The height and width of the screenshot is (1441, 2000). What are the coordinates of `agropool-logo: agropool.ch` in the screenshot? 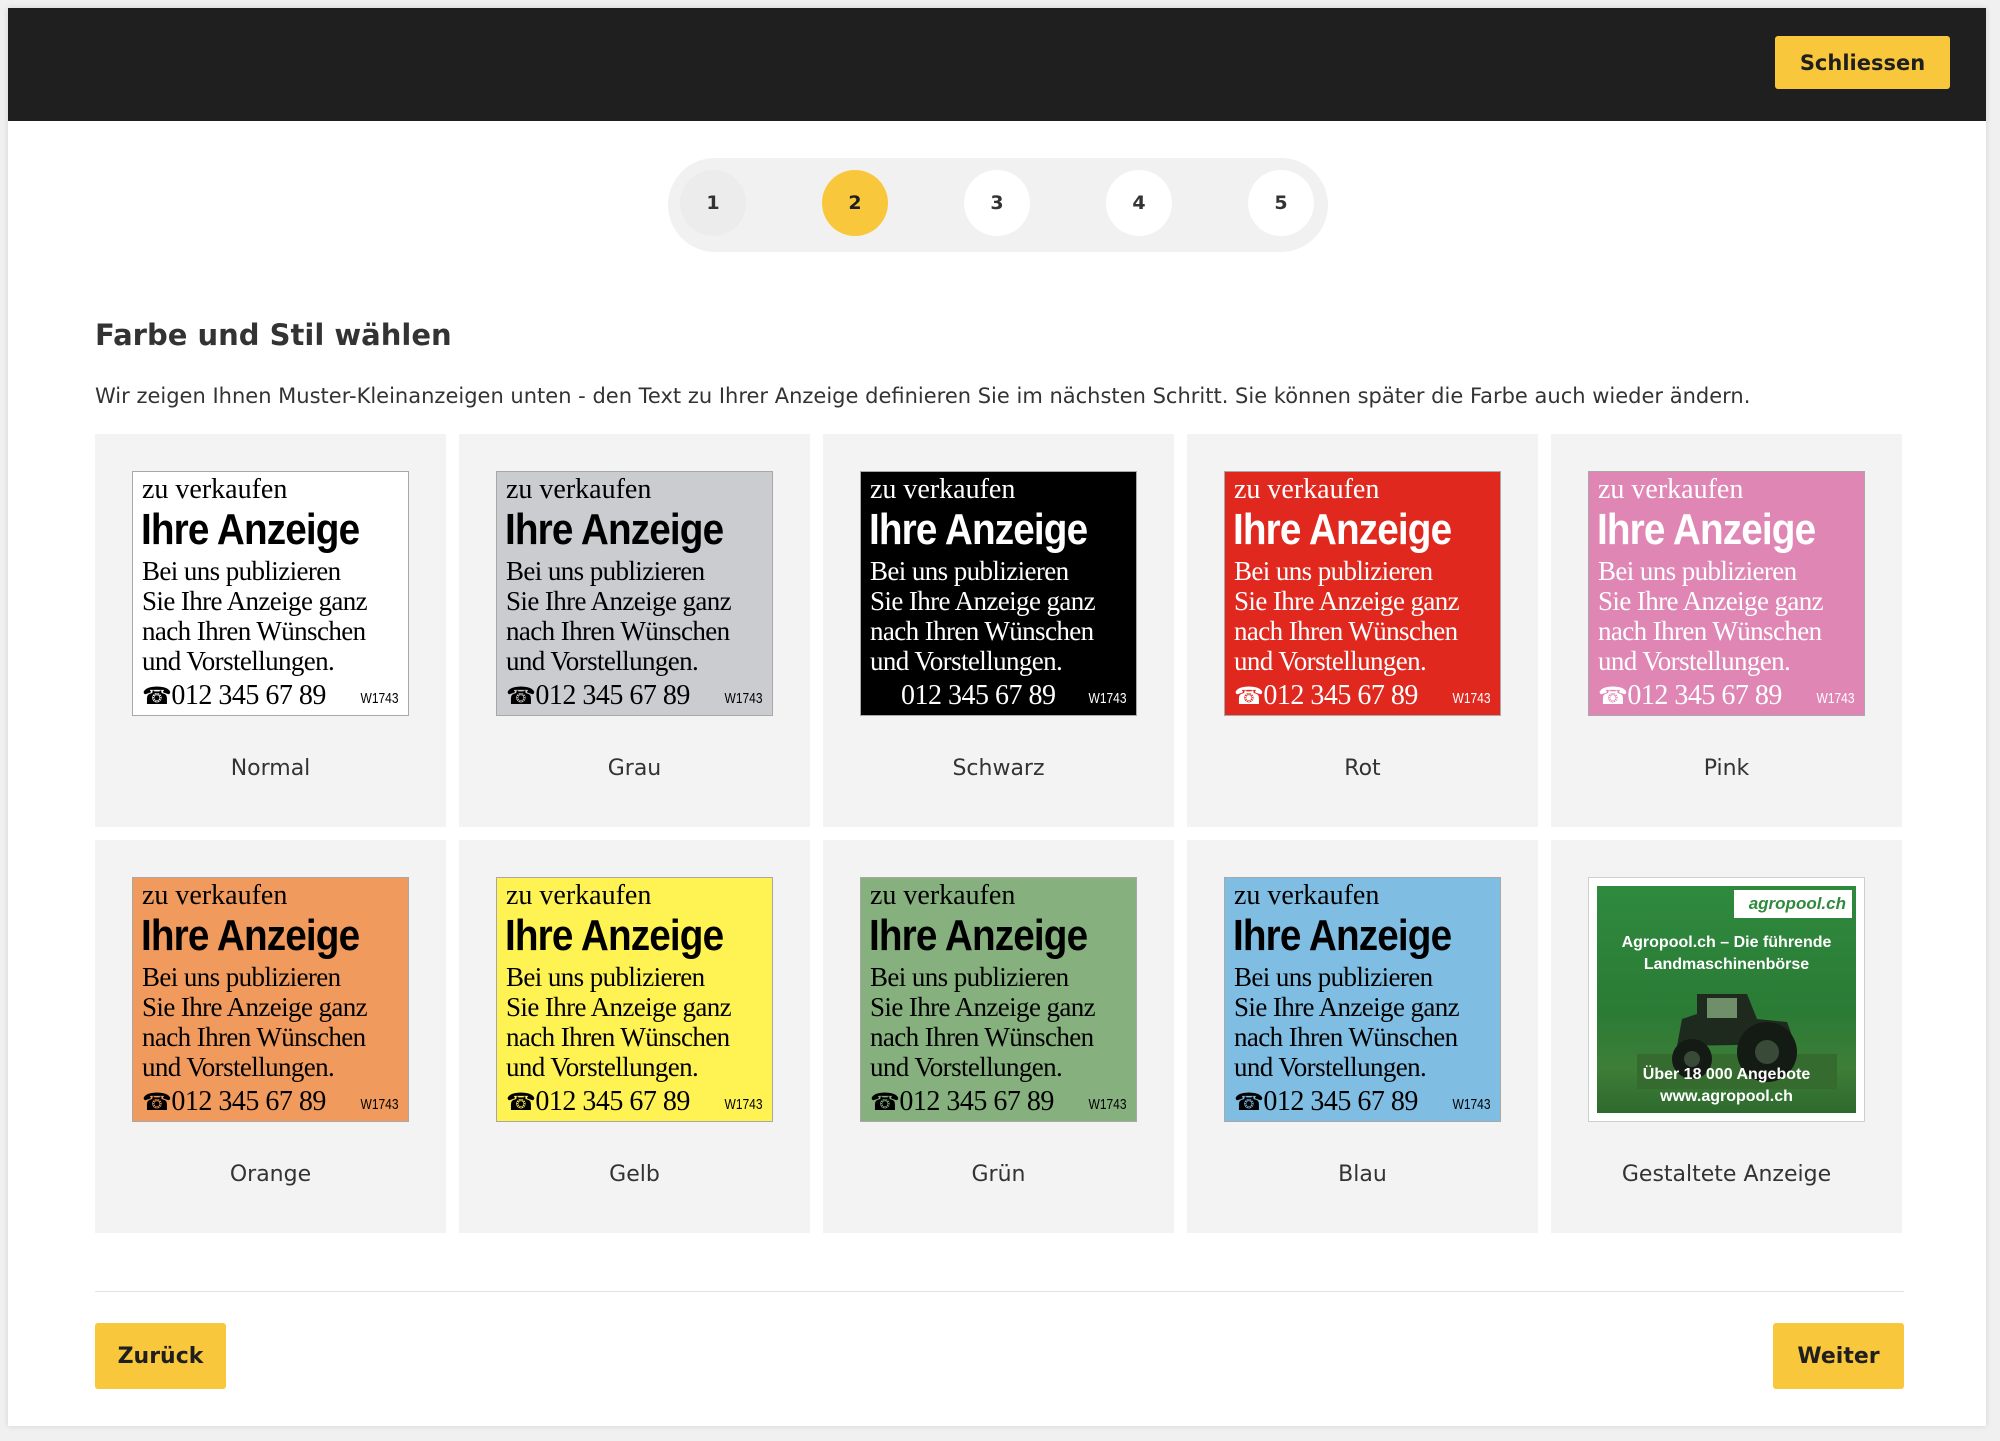 It's located at (1793, 904).